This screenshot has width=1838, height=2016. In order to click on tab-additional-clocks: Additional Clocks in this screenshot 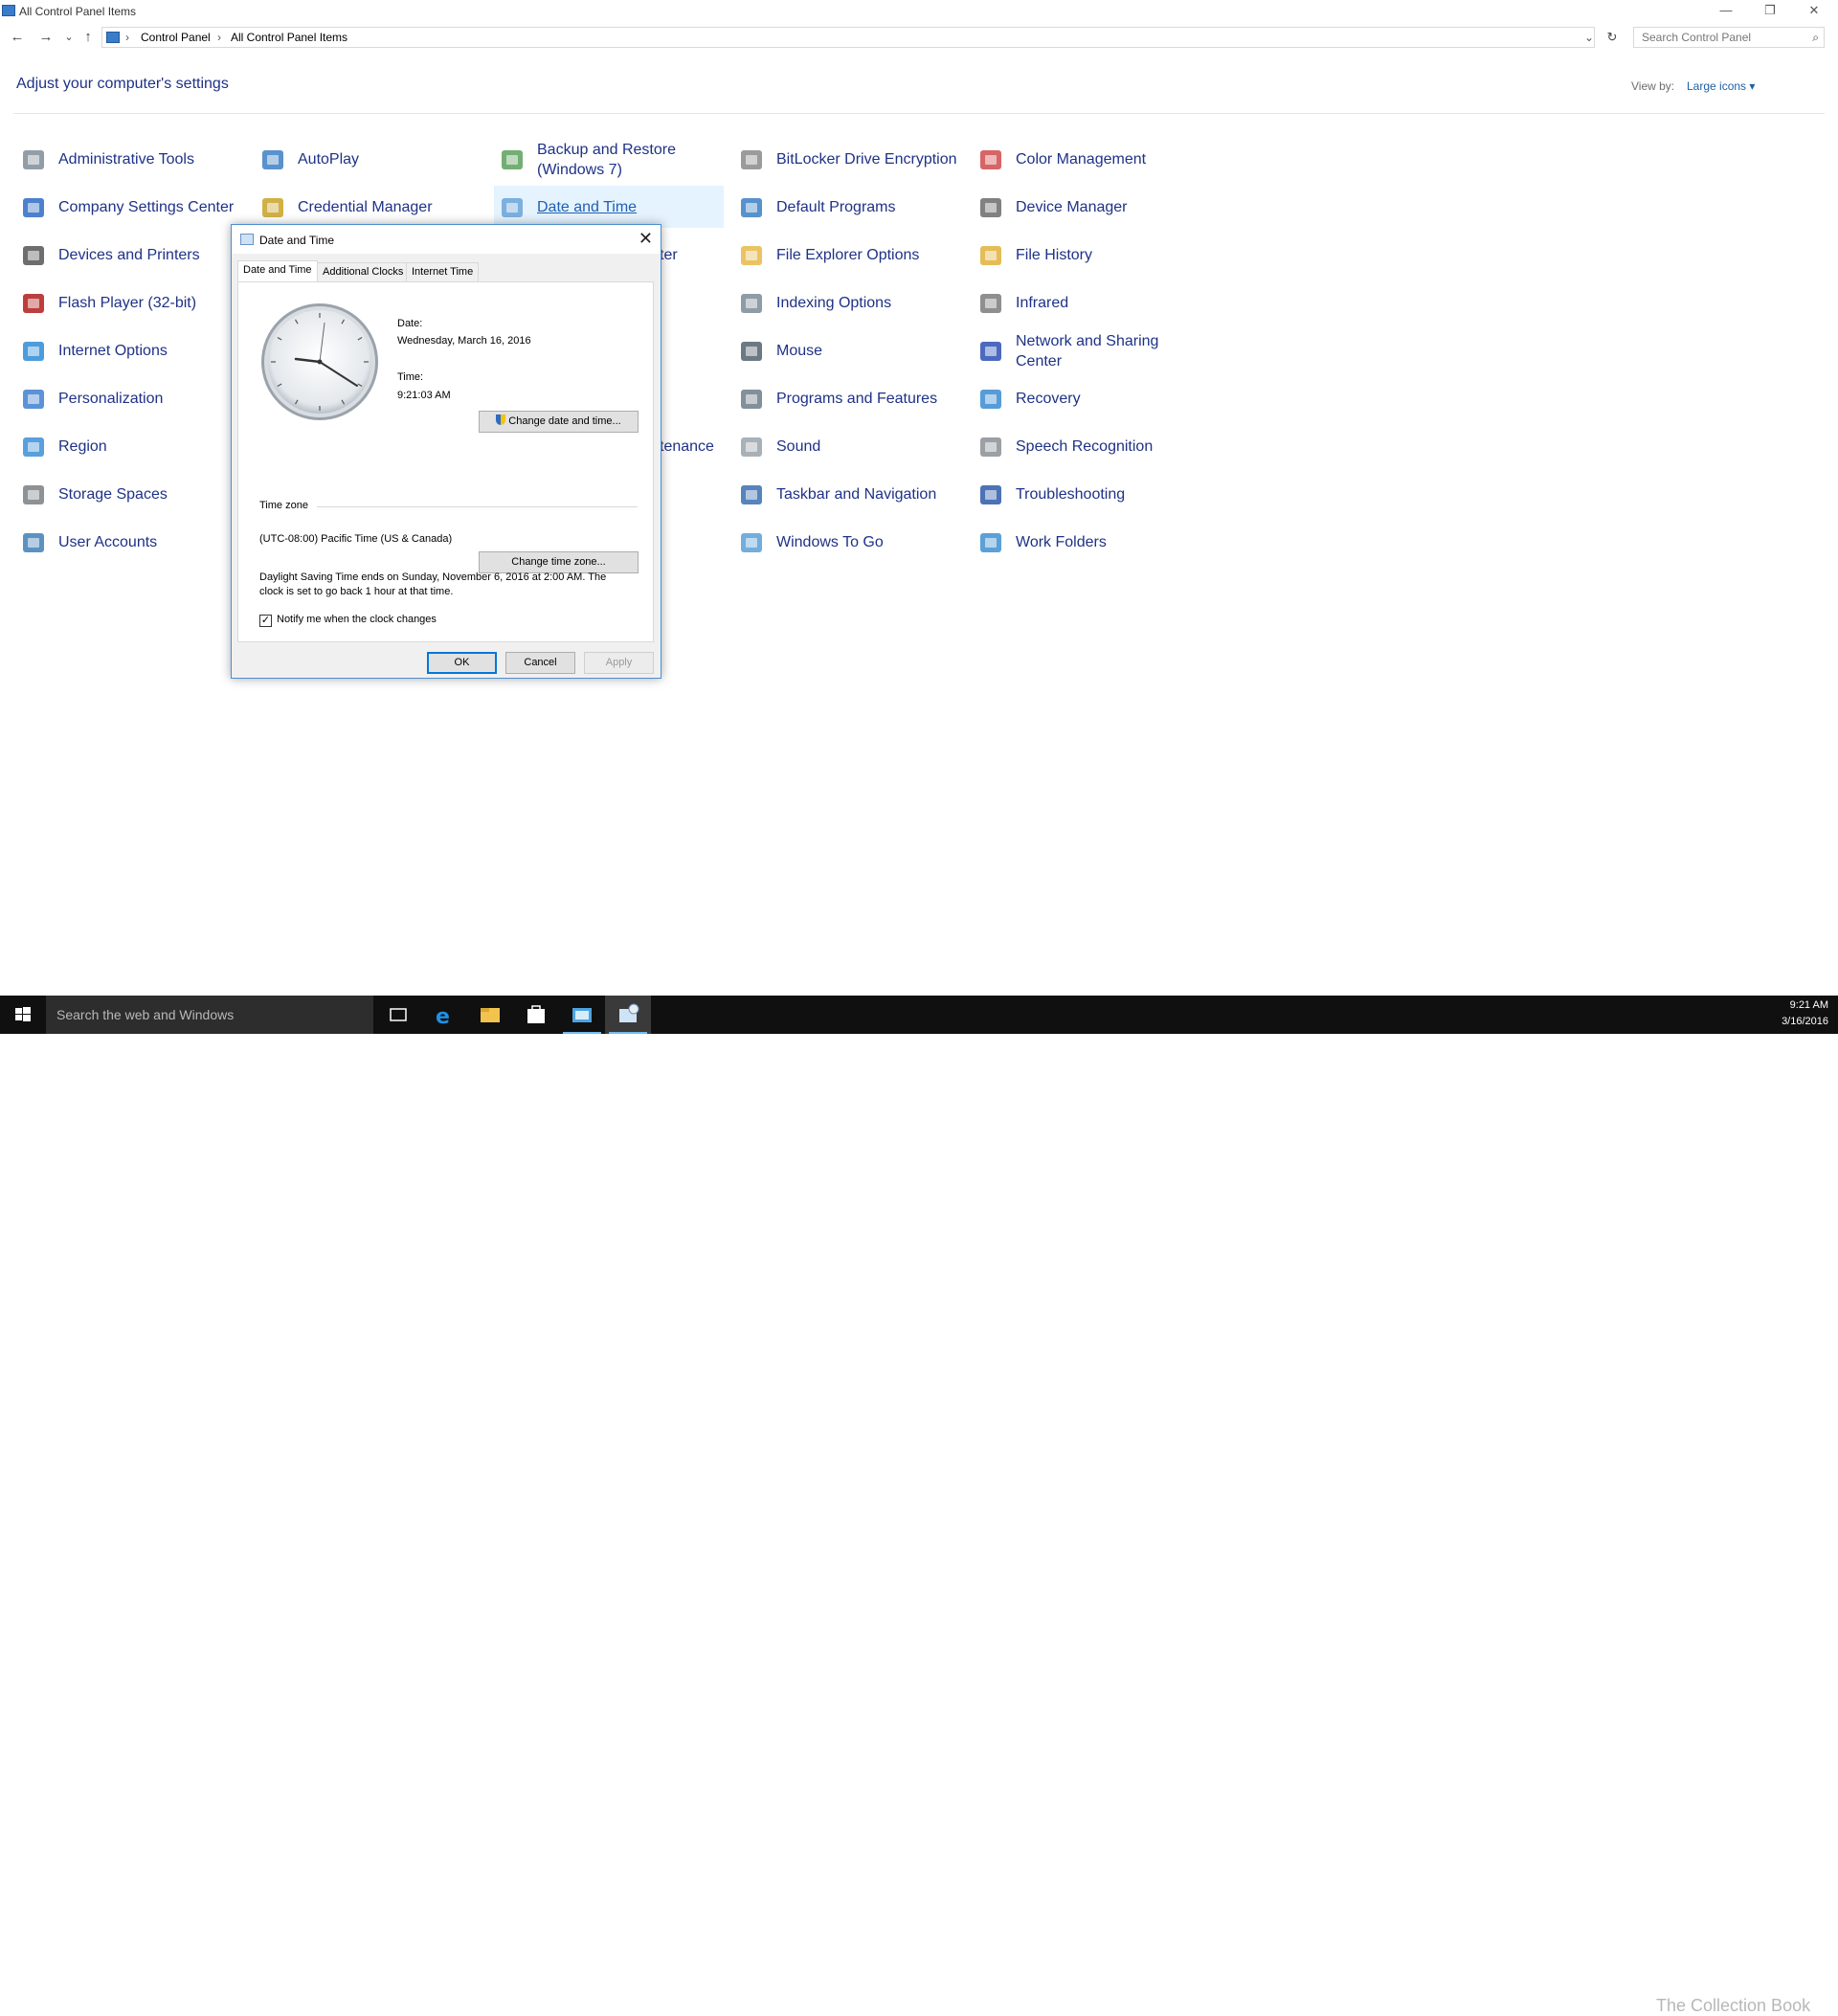, I will do `click(364, 271)`.